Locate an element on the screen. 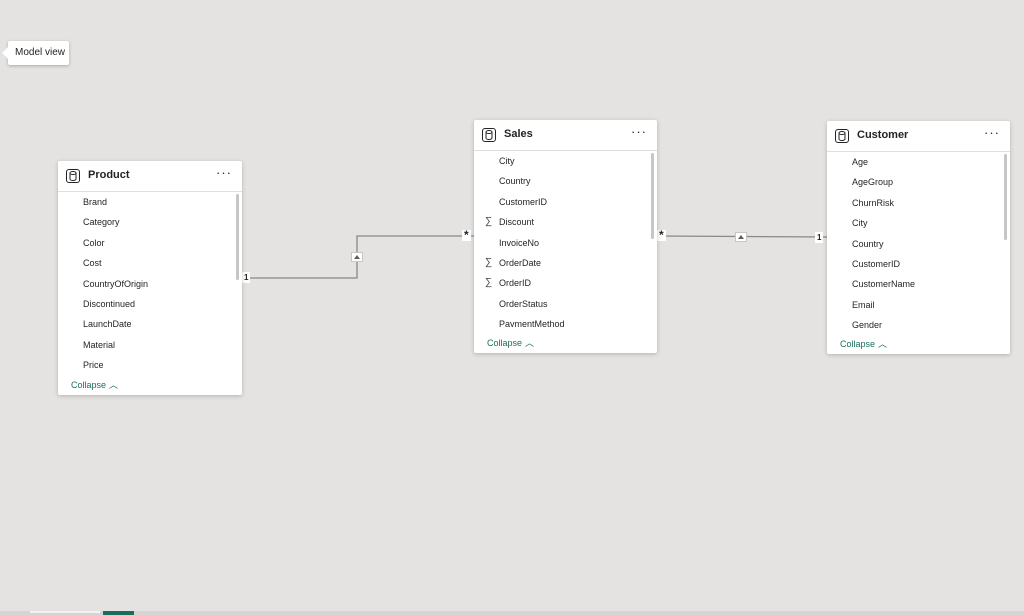 This screenshot has width=1024, height=615. field-name: Color is located at coordinates (94, 242).